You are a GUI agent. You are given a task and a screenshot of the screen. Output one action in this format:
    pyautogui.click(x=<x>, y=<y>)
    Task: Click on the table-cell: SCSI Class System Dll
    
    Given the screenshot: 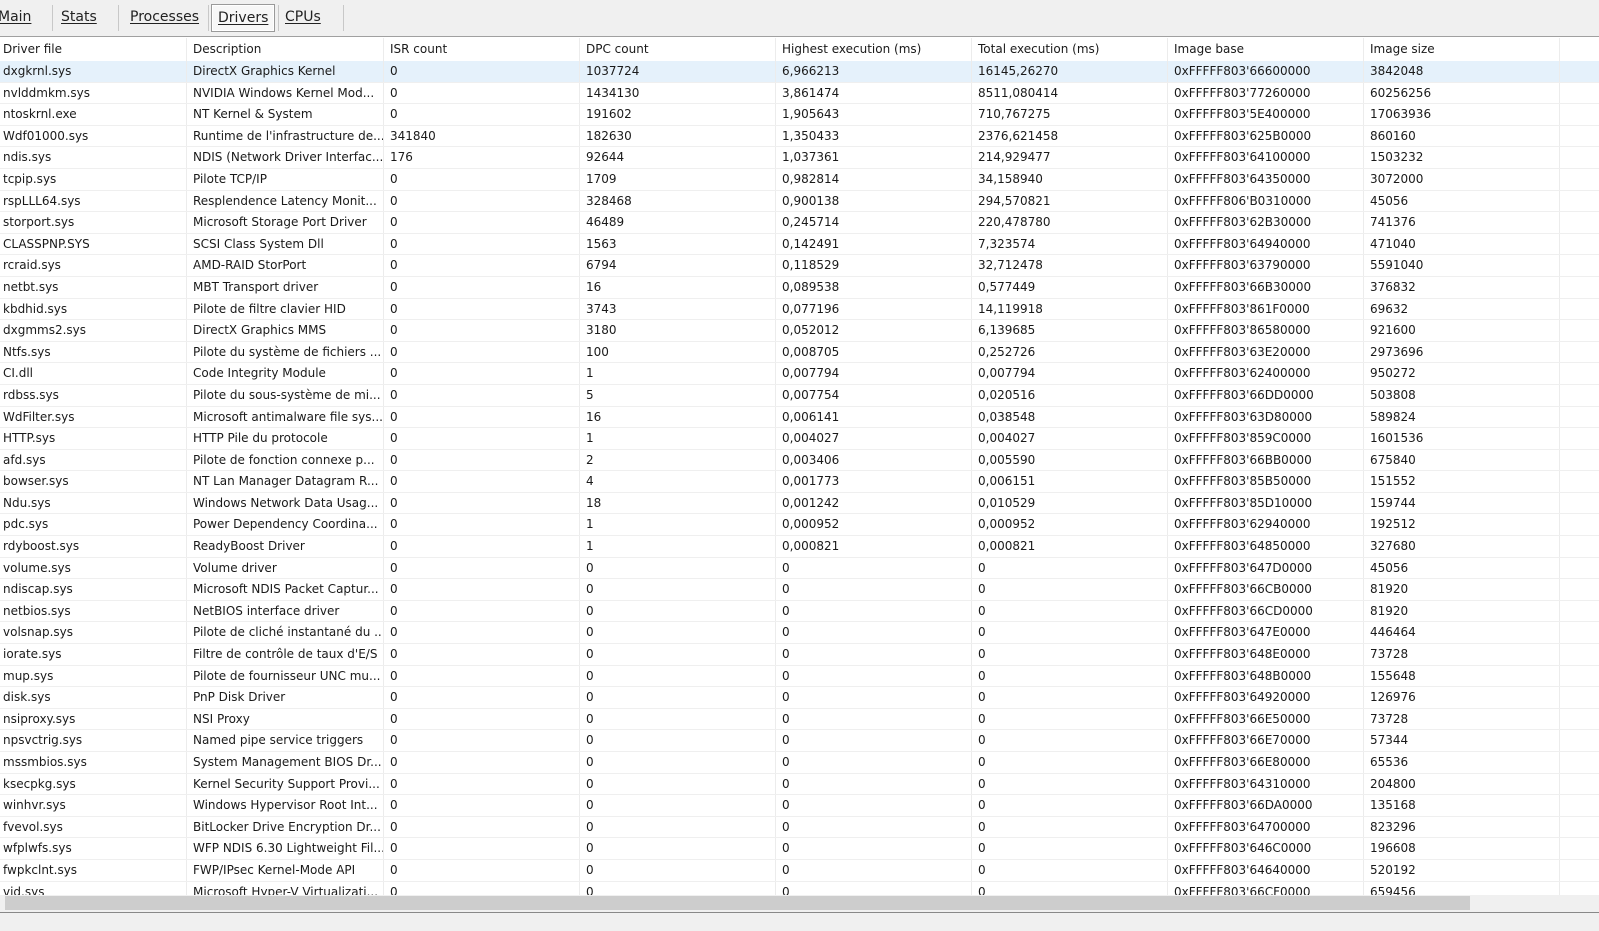 What is the action you would take?
    pyautogui.click(x=285, y=244)
    